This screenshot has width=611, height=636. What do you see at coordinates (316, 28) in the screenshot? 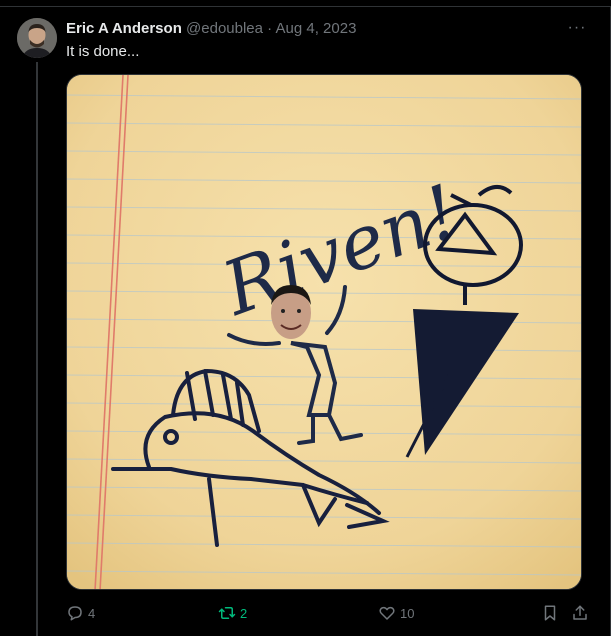
I see `tweet-date: Aug 4, 2023` at bounding box center [316, 28].